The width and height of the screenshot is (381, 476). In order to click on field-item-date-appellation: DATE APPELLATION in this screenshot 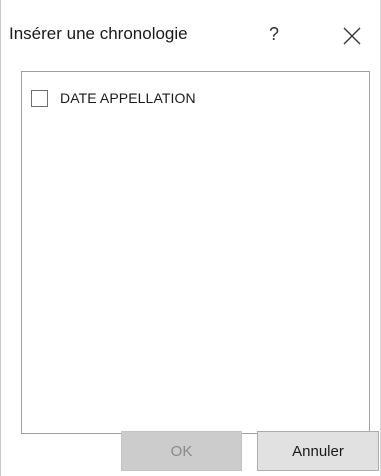, I will do `click(113, 98)`.